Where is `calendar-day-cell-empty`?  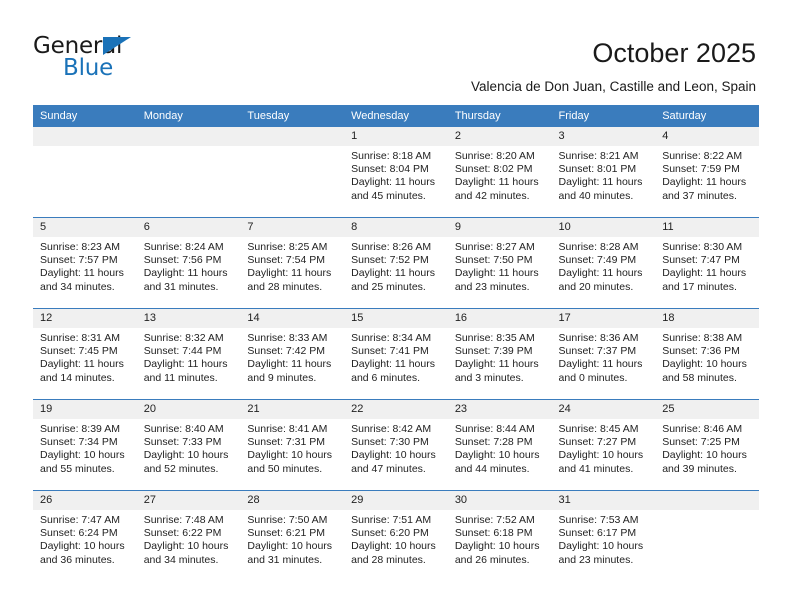 calendar-day-cell-empty is located at coordinates (707, 535).